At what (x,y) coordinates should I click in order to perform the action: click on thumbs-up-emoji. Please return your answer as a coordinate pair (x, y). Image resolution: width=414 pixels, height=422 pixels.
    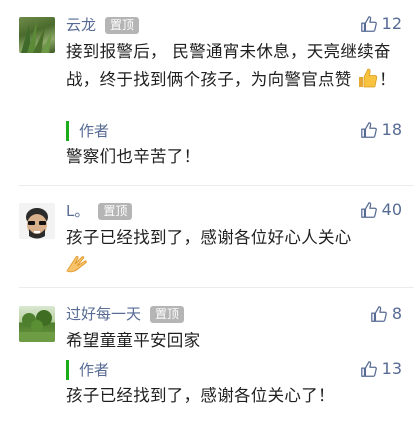
    Looking at the image, I should click on (368, 82).